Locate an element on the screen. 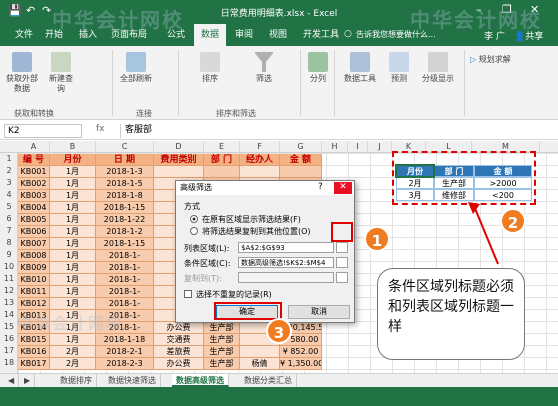 The width and height of the screenshot is (558, 406). row-header: 10 is located at coordinates (9, 267).